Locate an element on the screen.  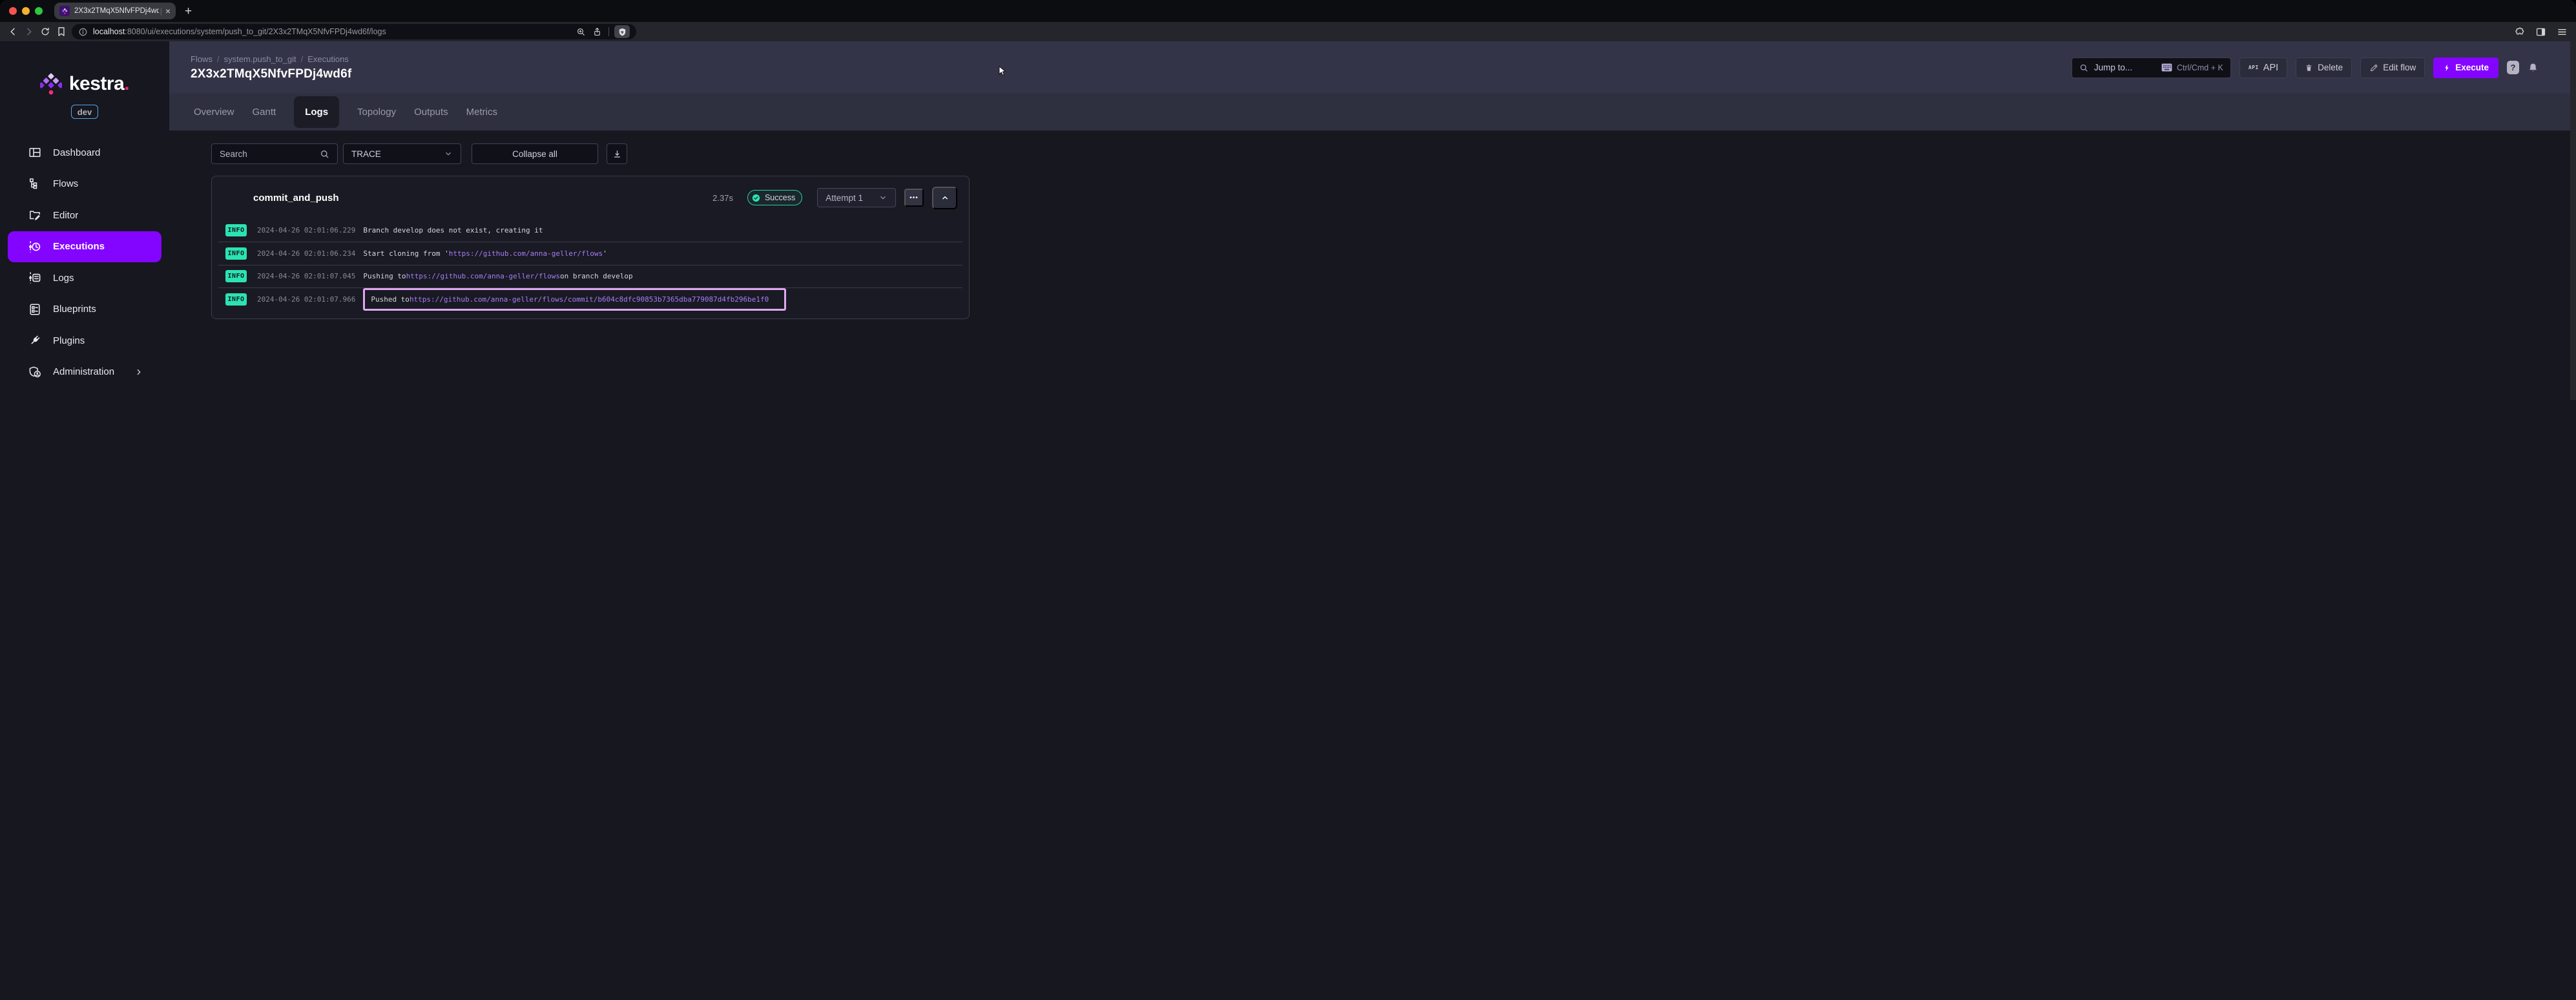
shortcut-hint: Ctrl/Cmd + K is located at coordinates (2192, 67).